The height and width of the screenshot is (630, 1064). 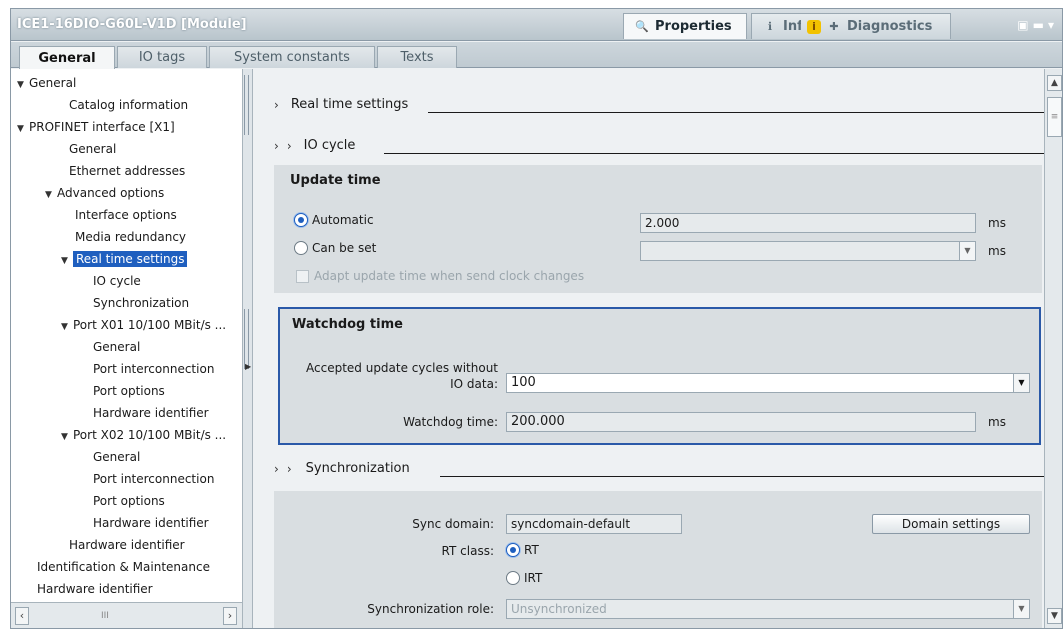 I want to click on info-badge-icon: i, so click(x=814, y=26).